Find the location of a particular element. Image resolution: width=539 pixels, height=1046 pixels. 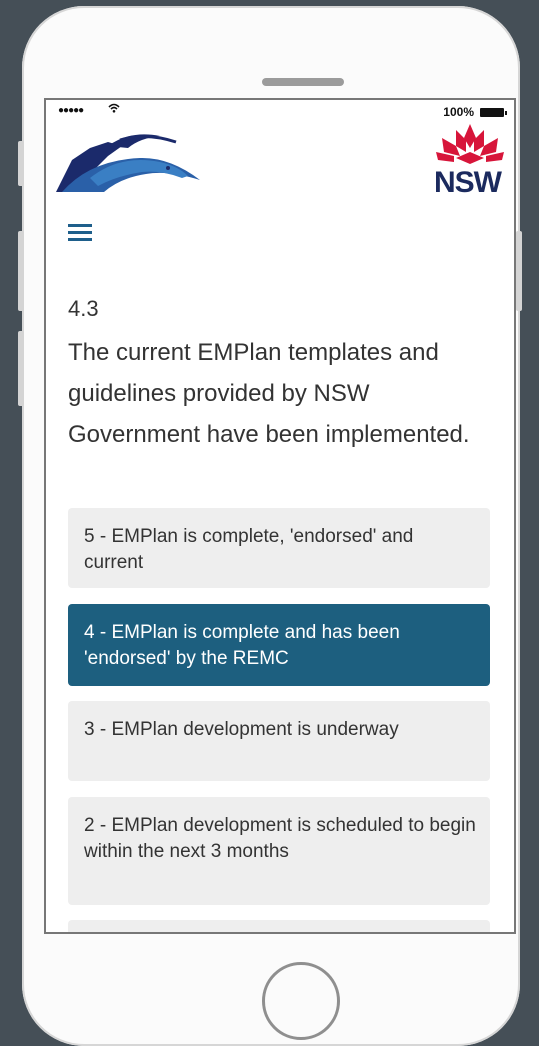

volume-up-button is located at coordinates (21, 271).